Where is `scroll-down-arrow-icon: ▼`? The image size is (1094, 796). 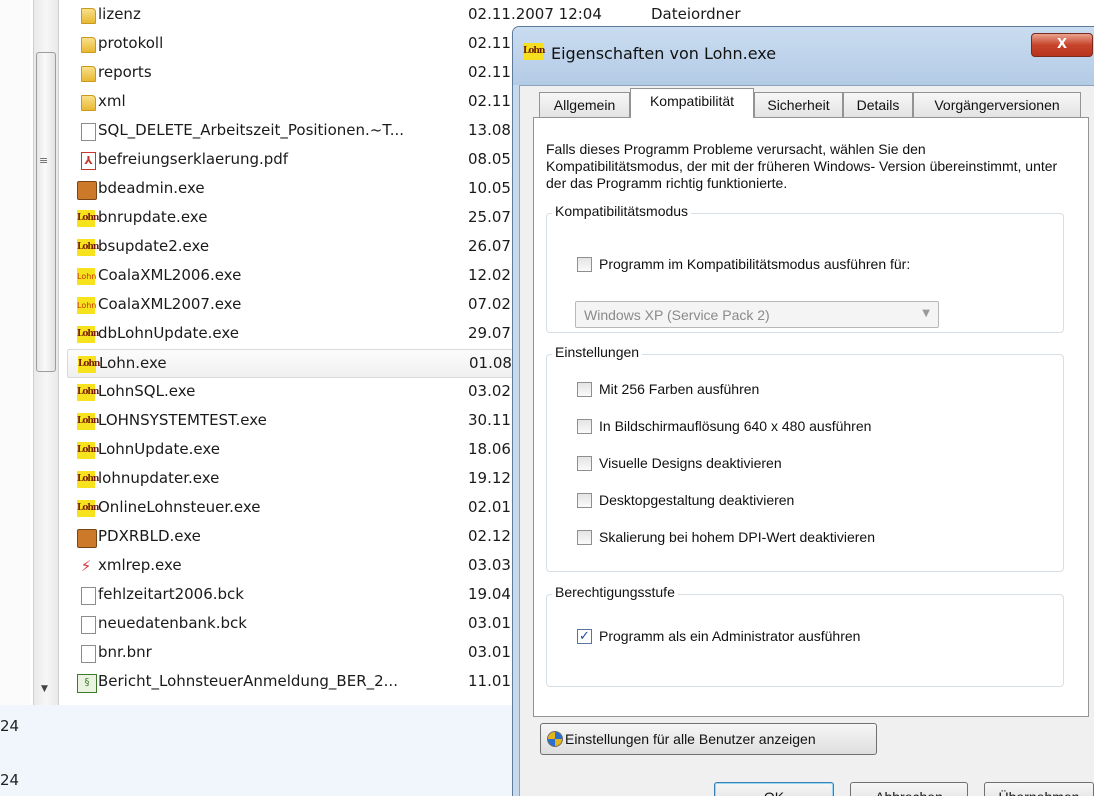
scroll-down-arrow-icon: ▼ is located at coordinates (44, 689).